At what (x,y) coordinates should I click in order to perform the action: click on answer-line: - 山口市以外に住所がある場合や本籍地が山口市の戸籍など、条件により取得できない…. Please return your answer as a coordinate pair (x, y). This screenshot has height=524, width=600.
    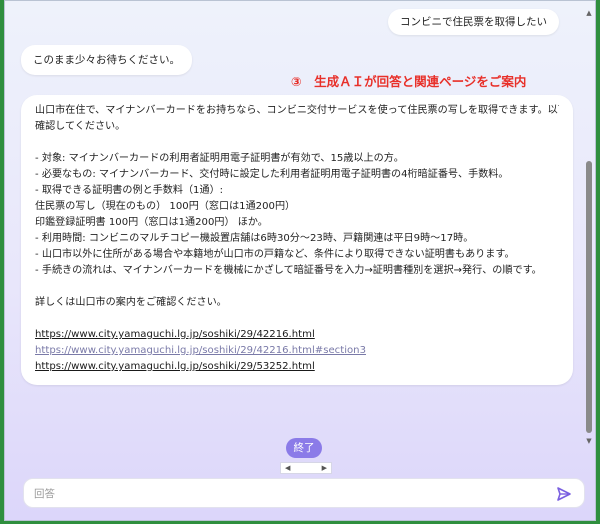
    Looking at the image, I should click on (275, 254).